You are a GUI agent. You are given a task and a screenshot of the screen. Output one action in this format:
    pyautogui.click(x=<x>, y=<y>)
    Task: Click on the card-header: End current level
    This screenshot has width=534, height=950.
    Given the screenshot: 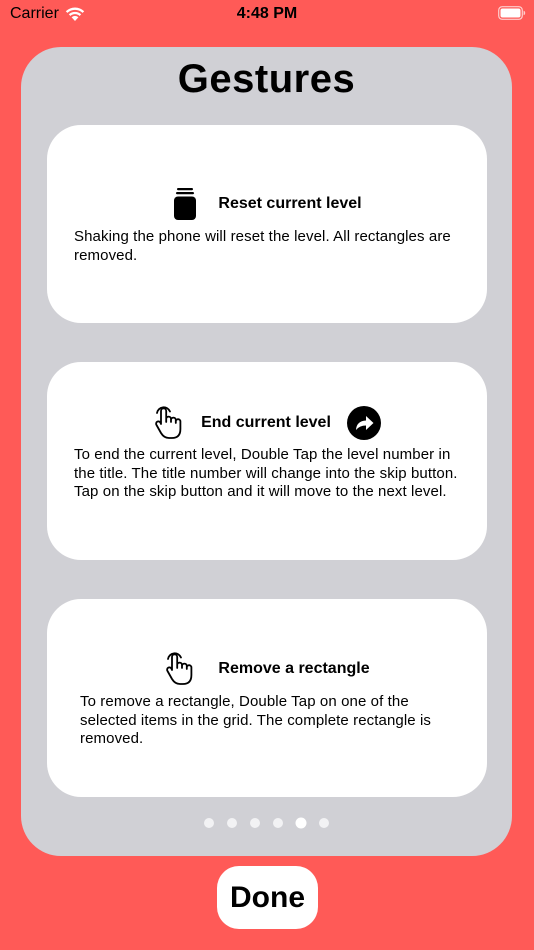 What is the action you would take?
    pyautogui.click(x=267, y=423)
    